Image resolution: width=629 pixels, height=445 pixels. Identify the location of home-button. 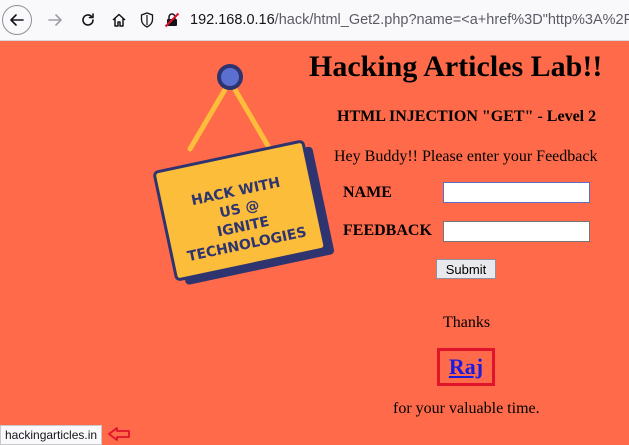
(119, 20).